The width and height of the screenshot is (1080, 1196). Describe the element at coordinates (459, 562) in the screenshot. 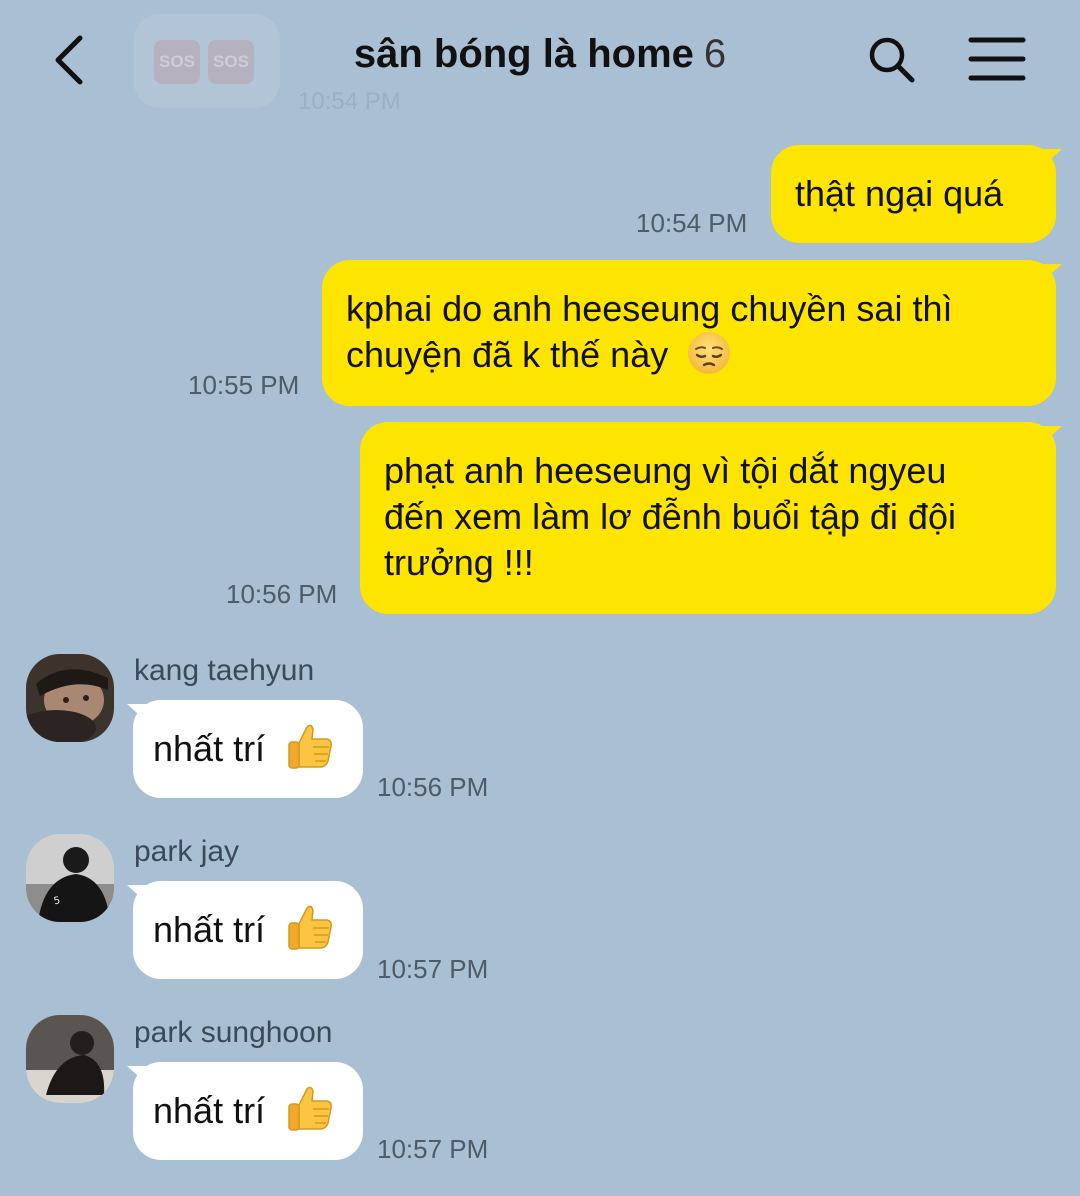

I see `message-text: trưởng !!!` at that location.